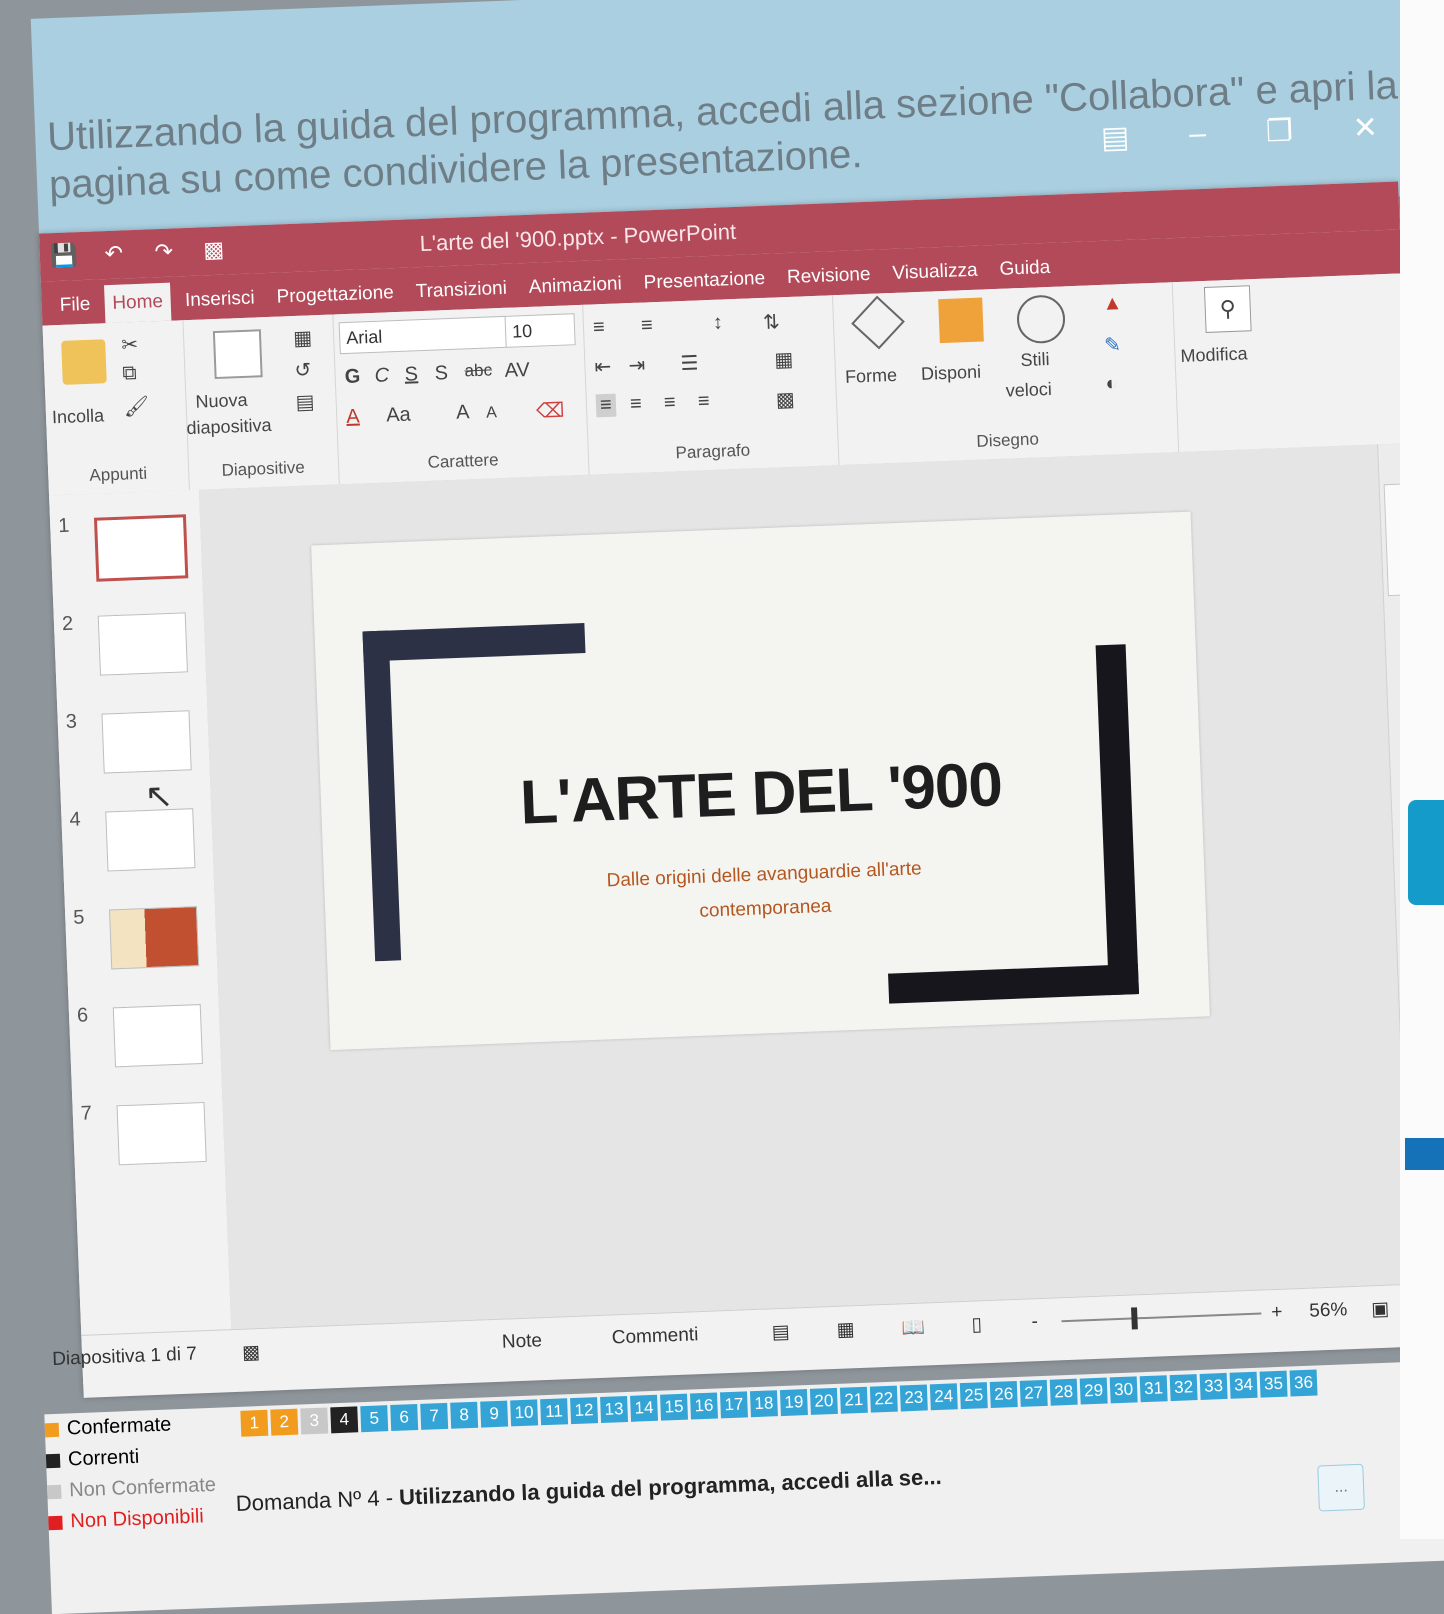 This screenshot has width=1444, height=1614. What do you see at coordinates (913, 1398) in the screenshot?
I see `question-number-button: 23` at bounding box center [913, 1398].